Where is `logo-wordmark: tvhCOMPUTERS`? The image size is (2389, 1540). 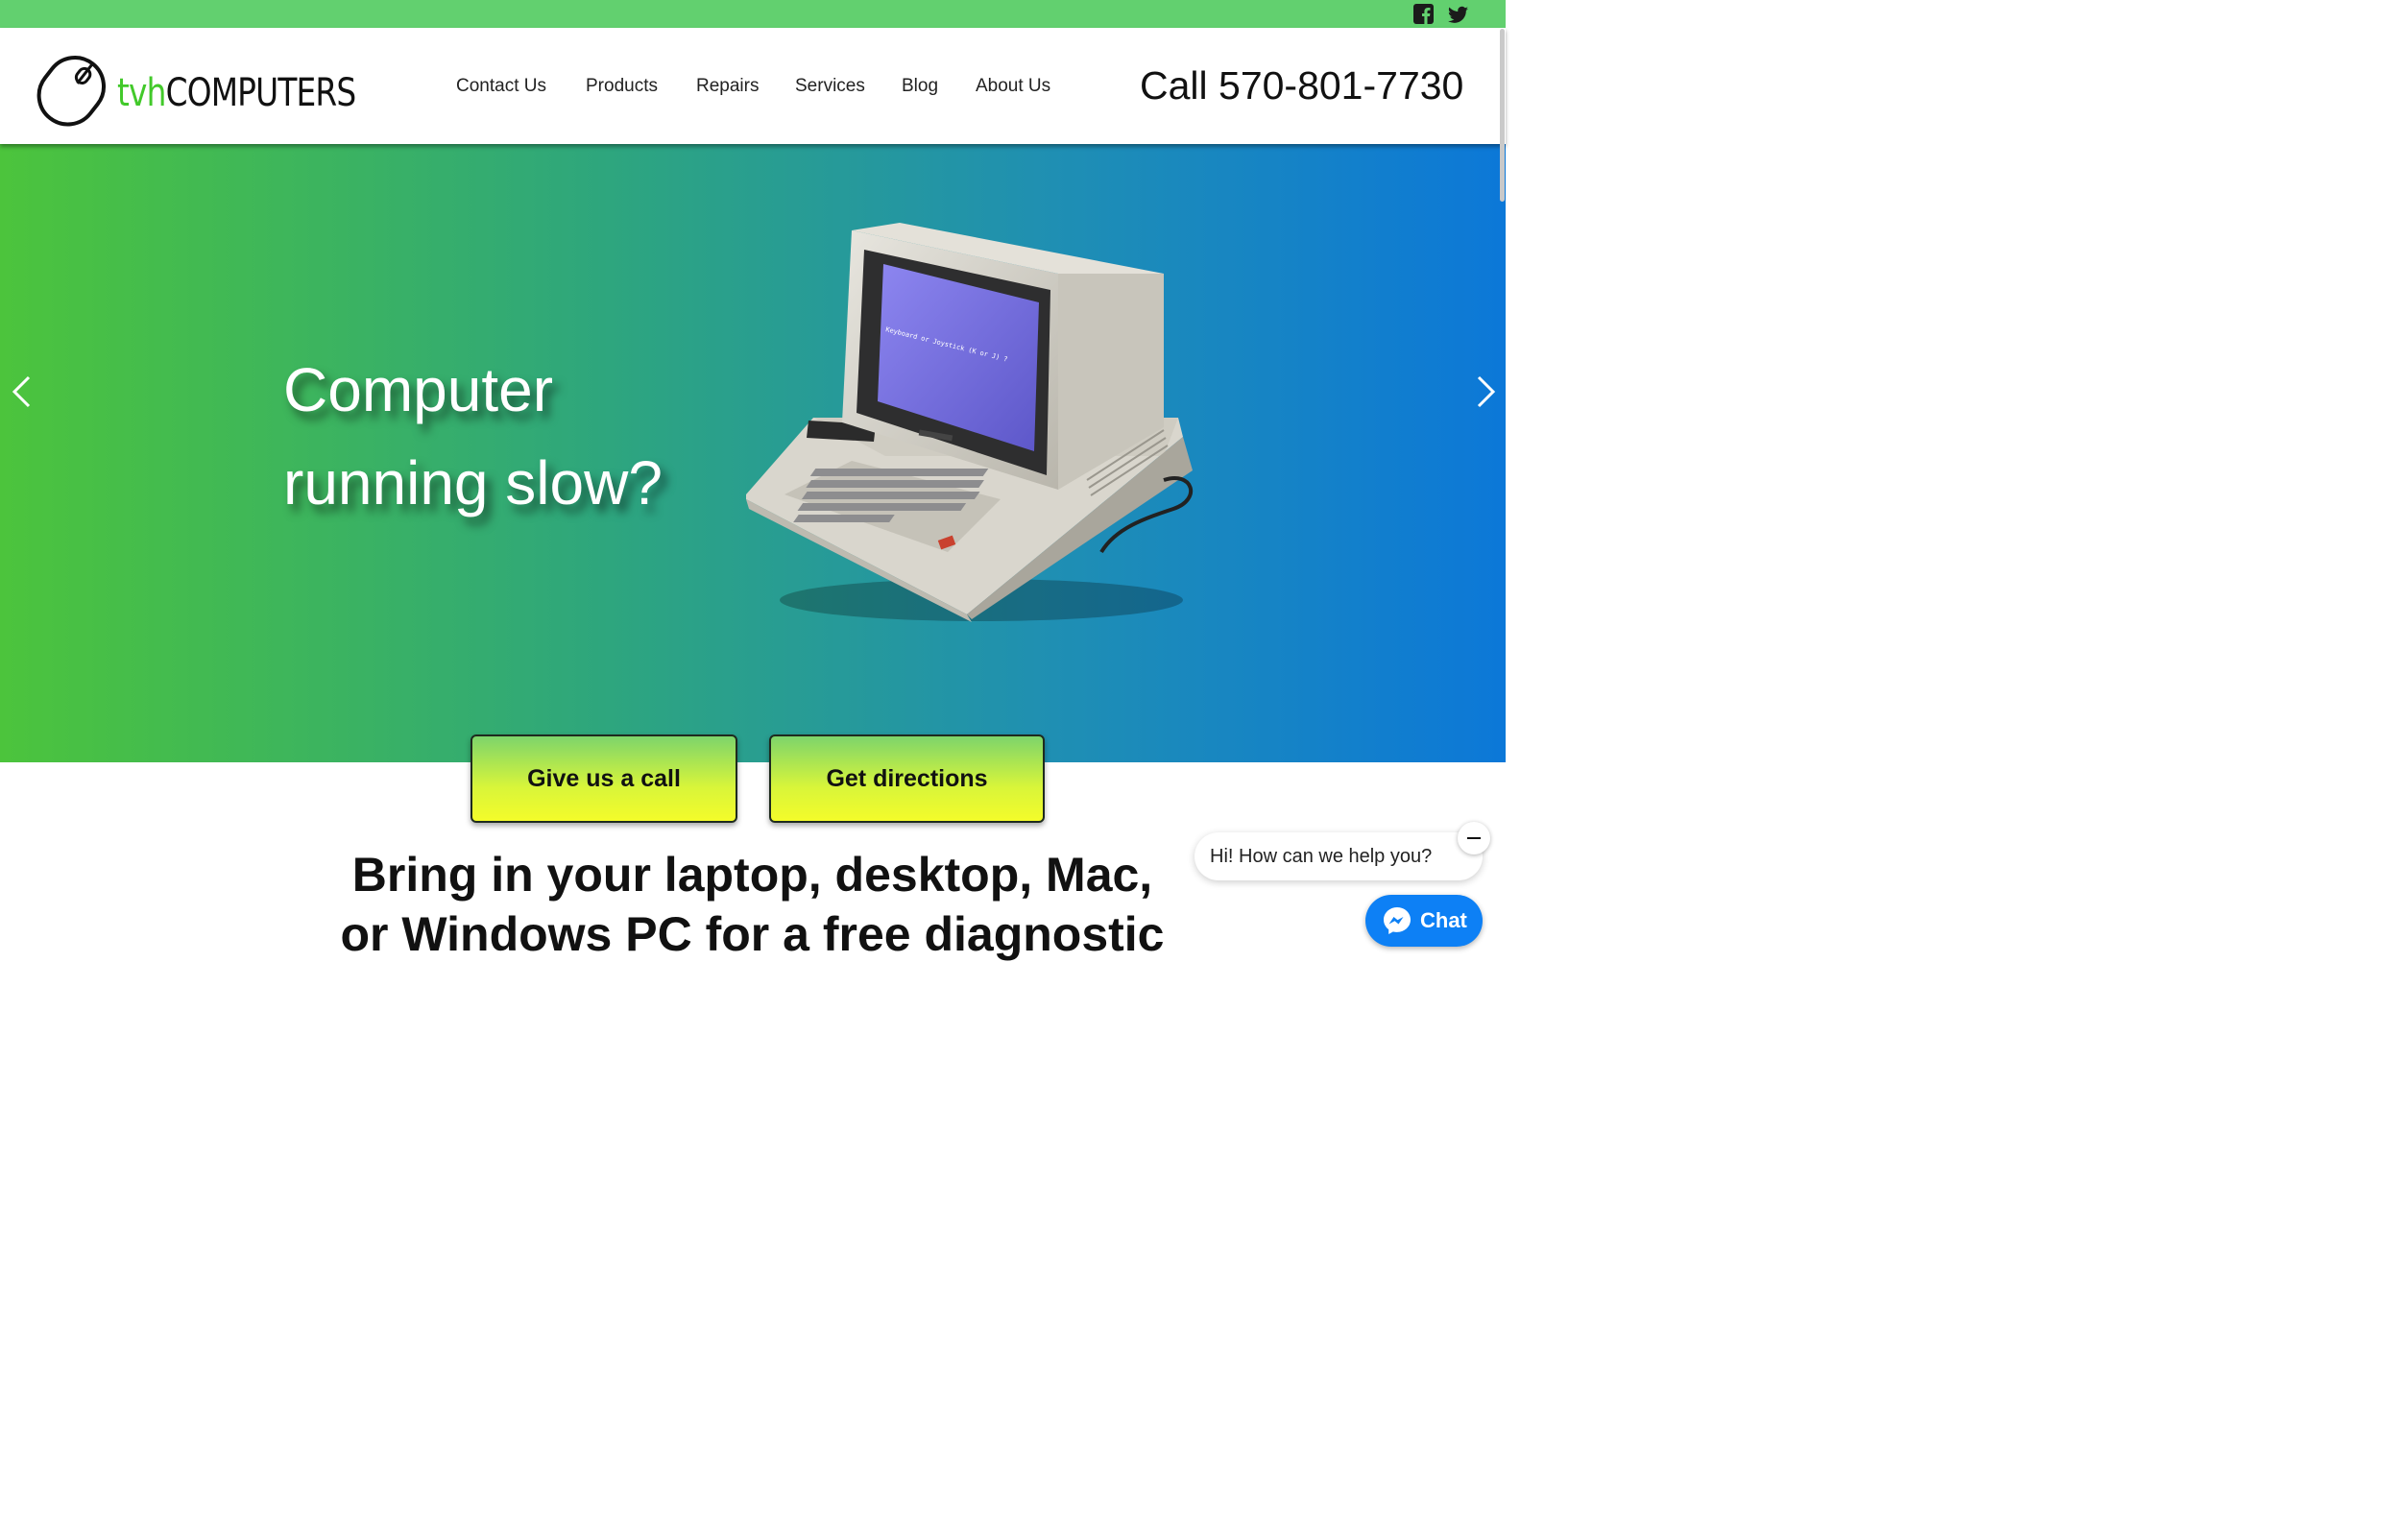
logo-wordmark: tvhCOMPUTERS is located at coordinates (236, 93).